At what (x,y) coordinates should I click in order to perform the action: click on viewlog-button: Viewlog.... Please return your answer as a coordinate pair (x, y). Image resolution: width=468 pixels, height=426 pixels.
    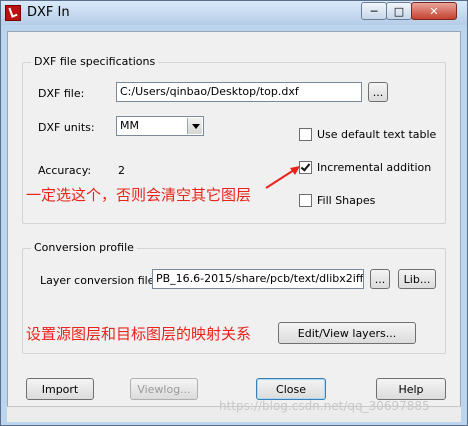
    Looking at the image, I should click on (164, 389).